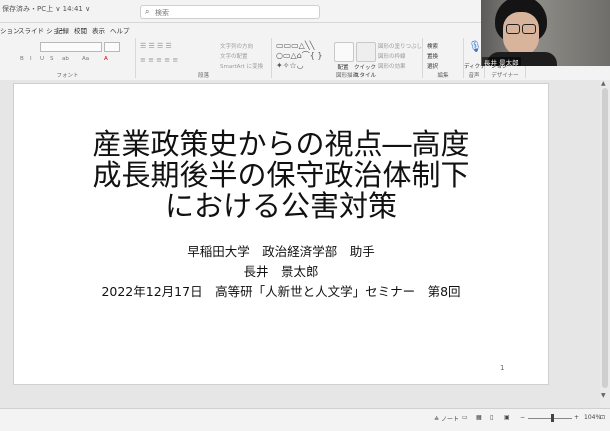 This screenshot has height=431, width=610. What do you see at coordinates (241, 66) in the screenshot?
I see `smartart-button: SmartArt に変換` at bounding box center [241, 66].